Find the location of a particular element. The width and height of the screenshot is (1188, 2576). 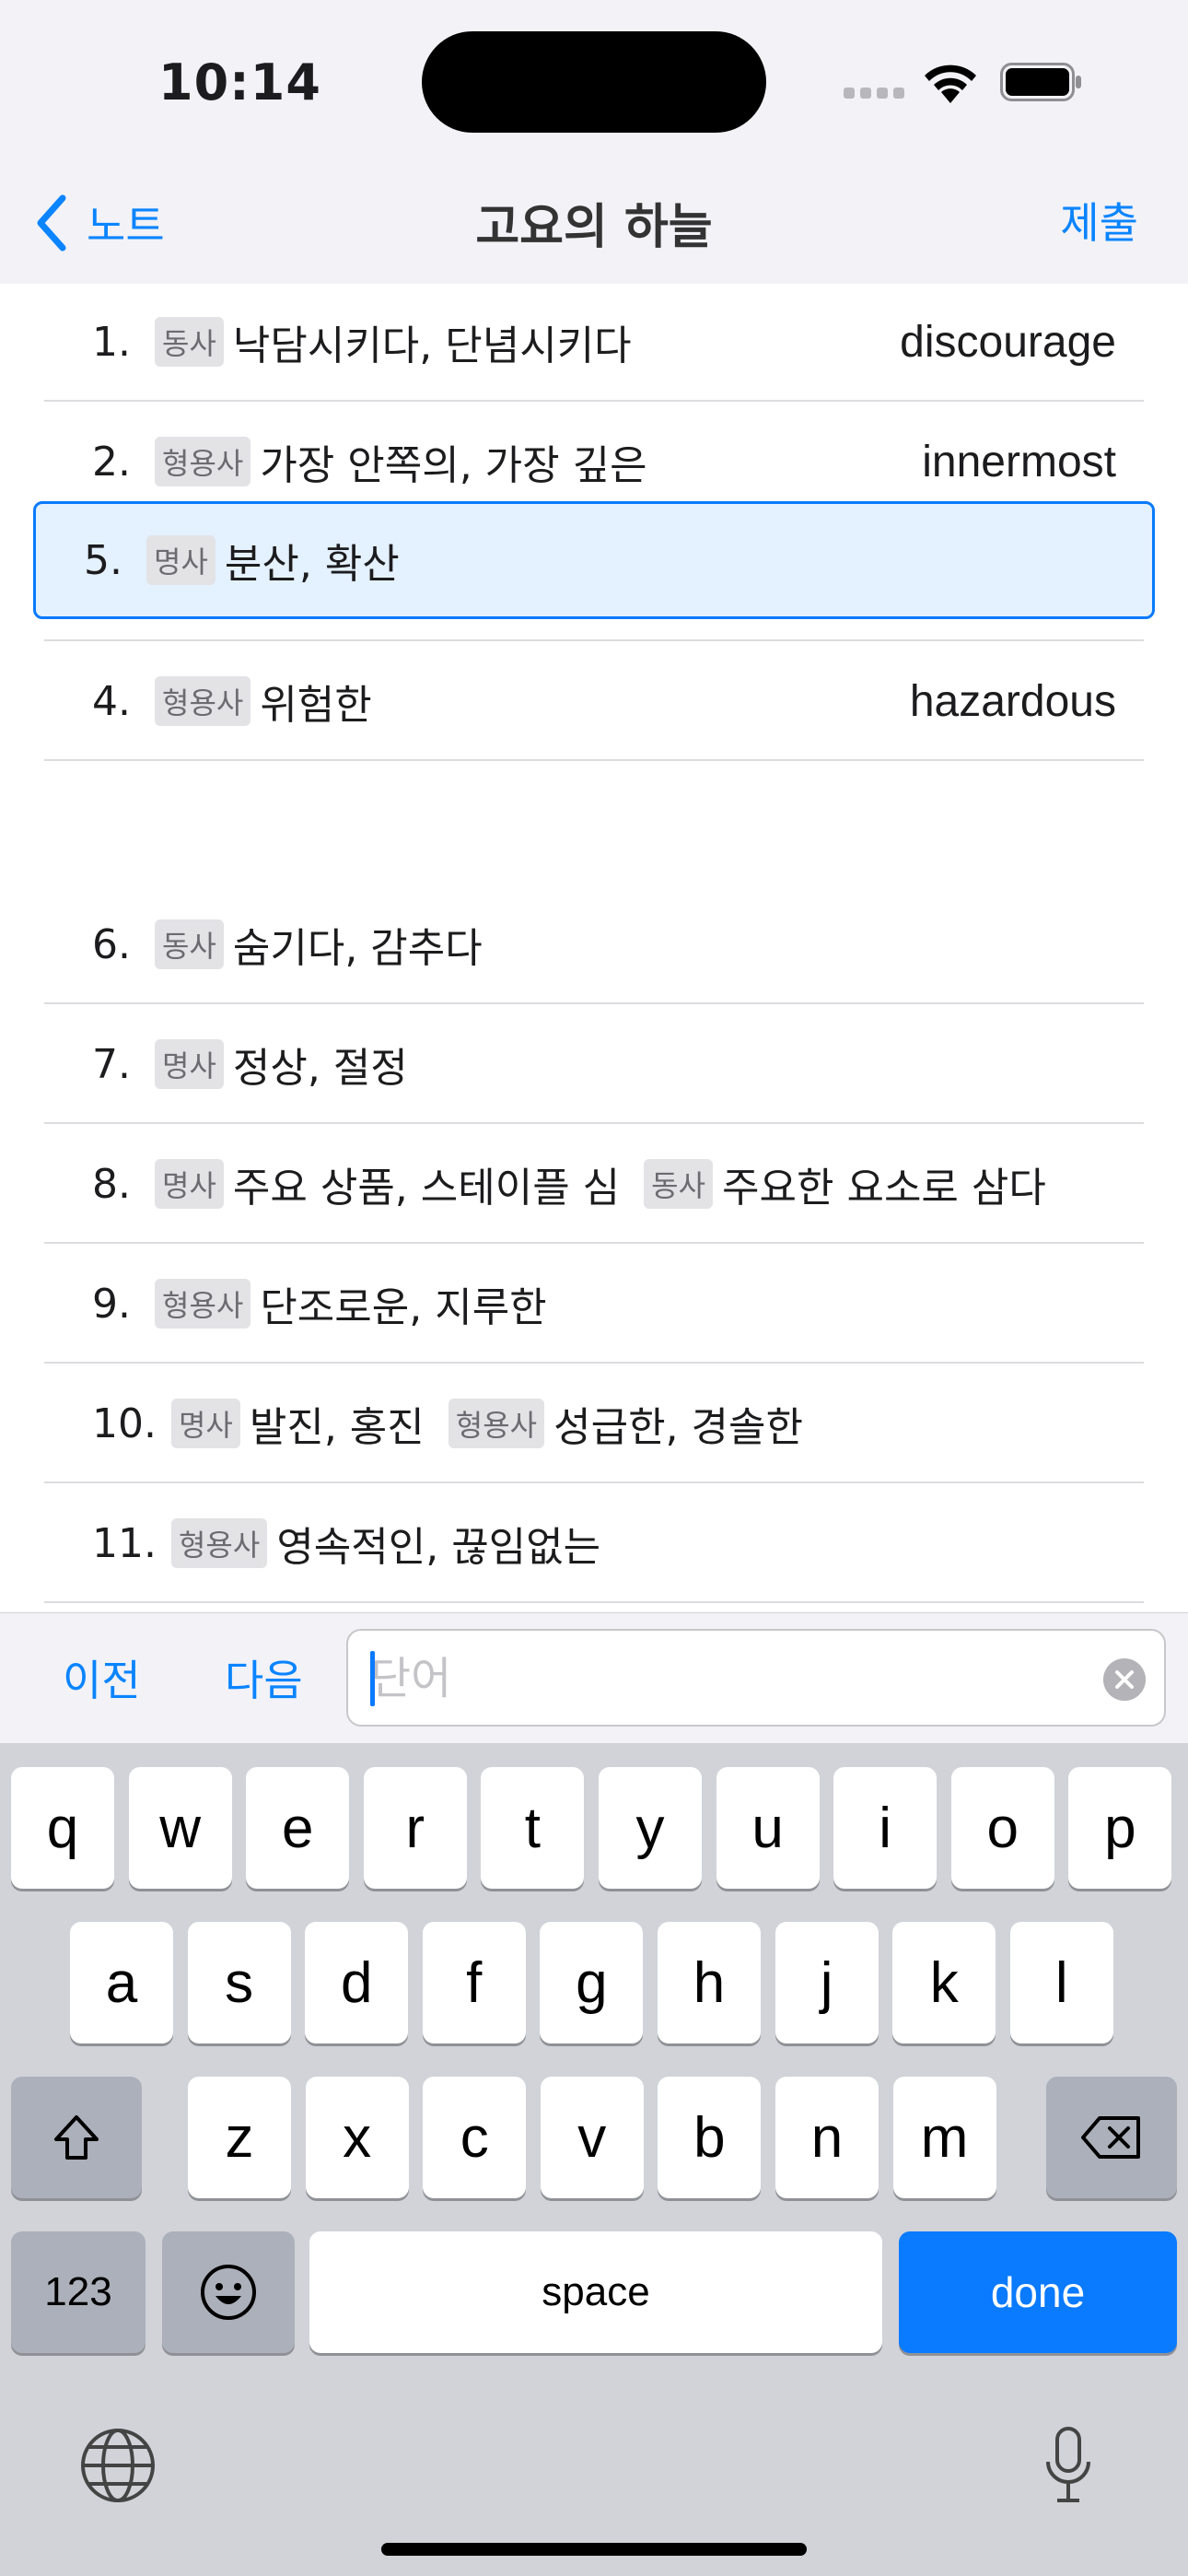

emoji-icon is located at coordinates (228, 2292).